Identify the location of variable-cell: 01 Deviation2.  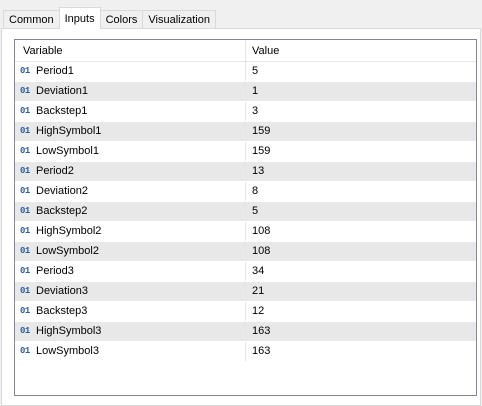
(130, 191).